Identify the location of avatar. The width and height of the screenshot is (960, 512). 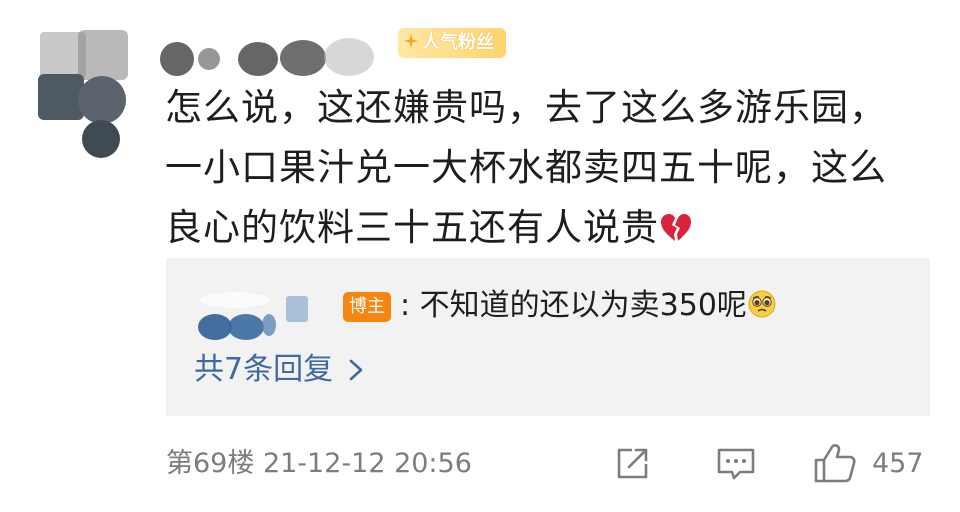
(86, 94).